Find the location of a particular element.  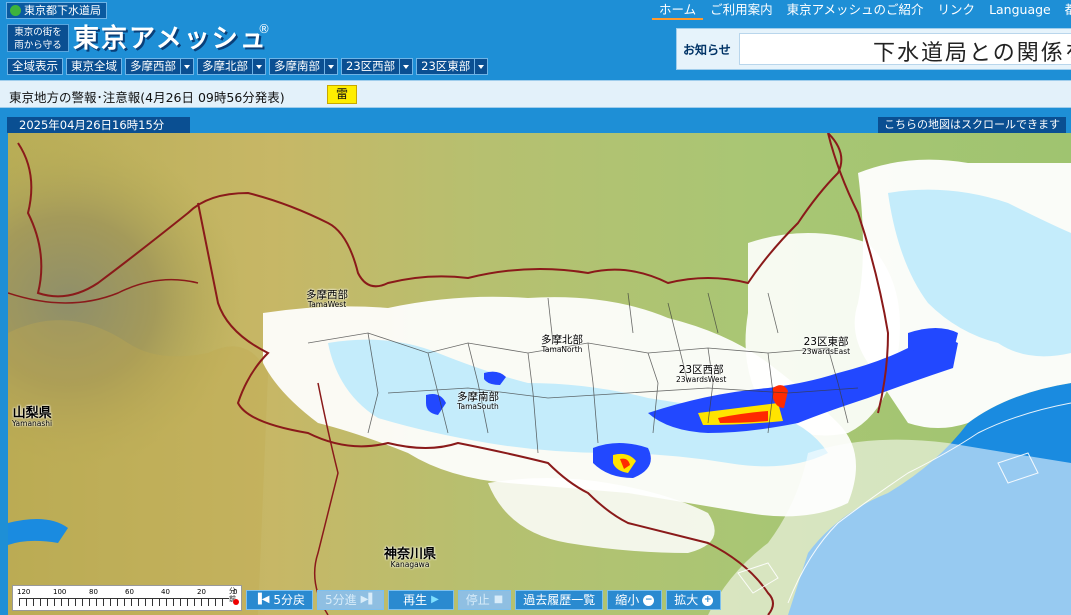

plus-icon: + is located at coordinates (708, 600).